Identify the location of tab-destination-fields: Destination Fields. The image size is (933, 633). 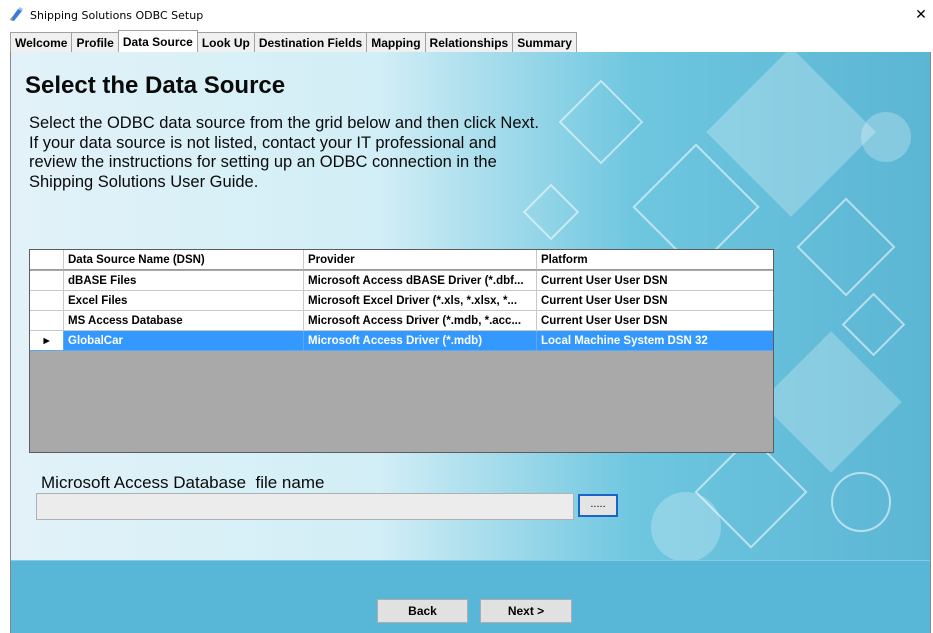
(310, 42).